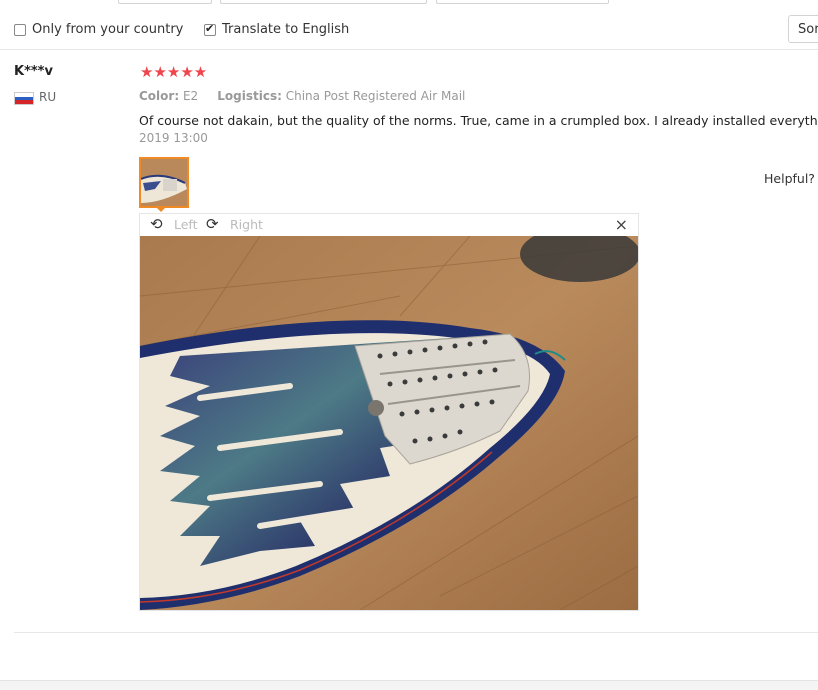 This screenshot has width=818, height=690. Describe the element at coordinates (416, 632) in the screenshot. I see `review-divider` at that location.